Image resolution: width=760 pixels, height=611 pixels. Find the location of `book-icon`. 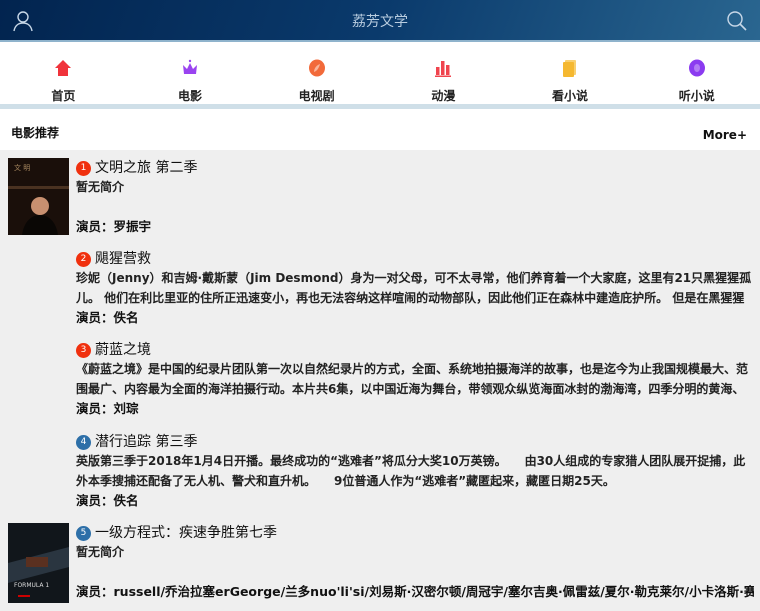

book-icon is located at coordinates (570, 68).